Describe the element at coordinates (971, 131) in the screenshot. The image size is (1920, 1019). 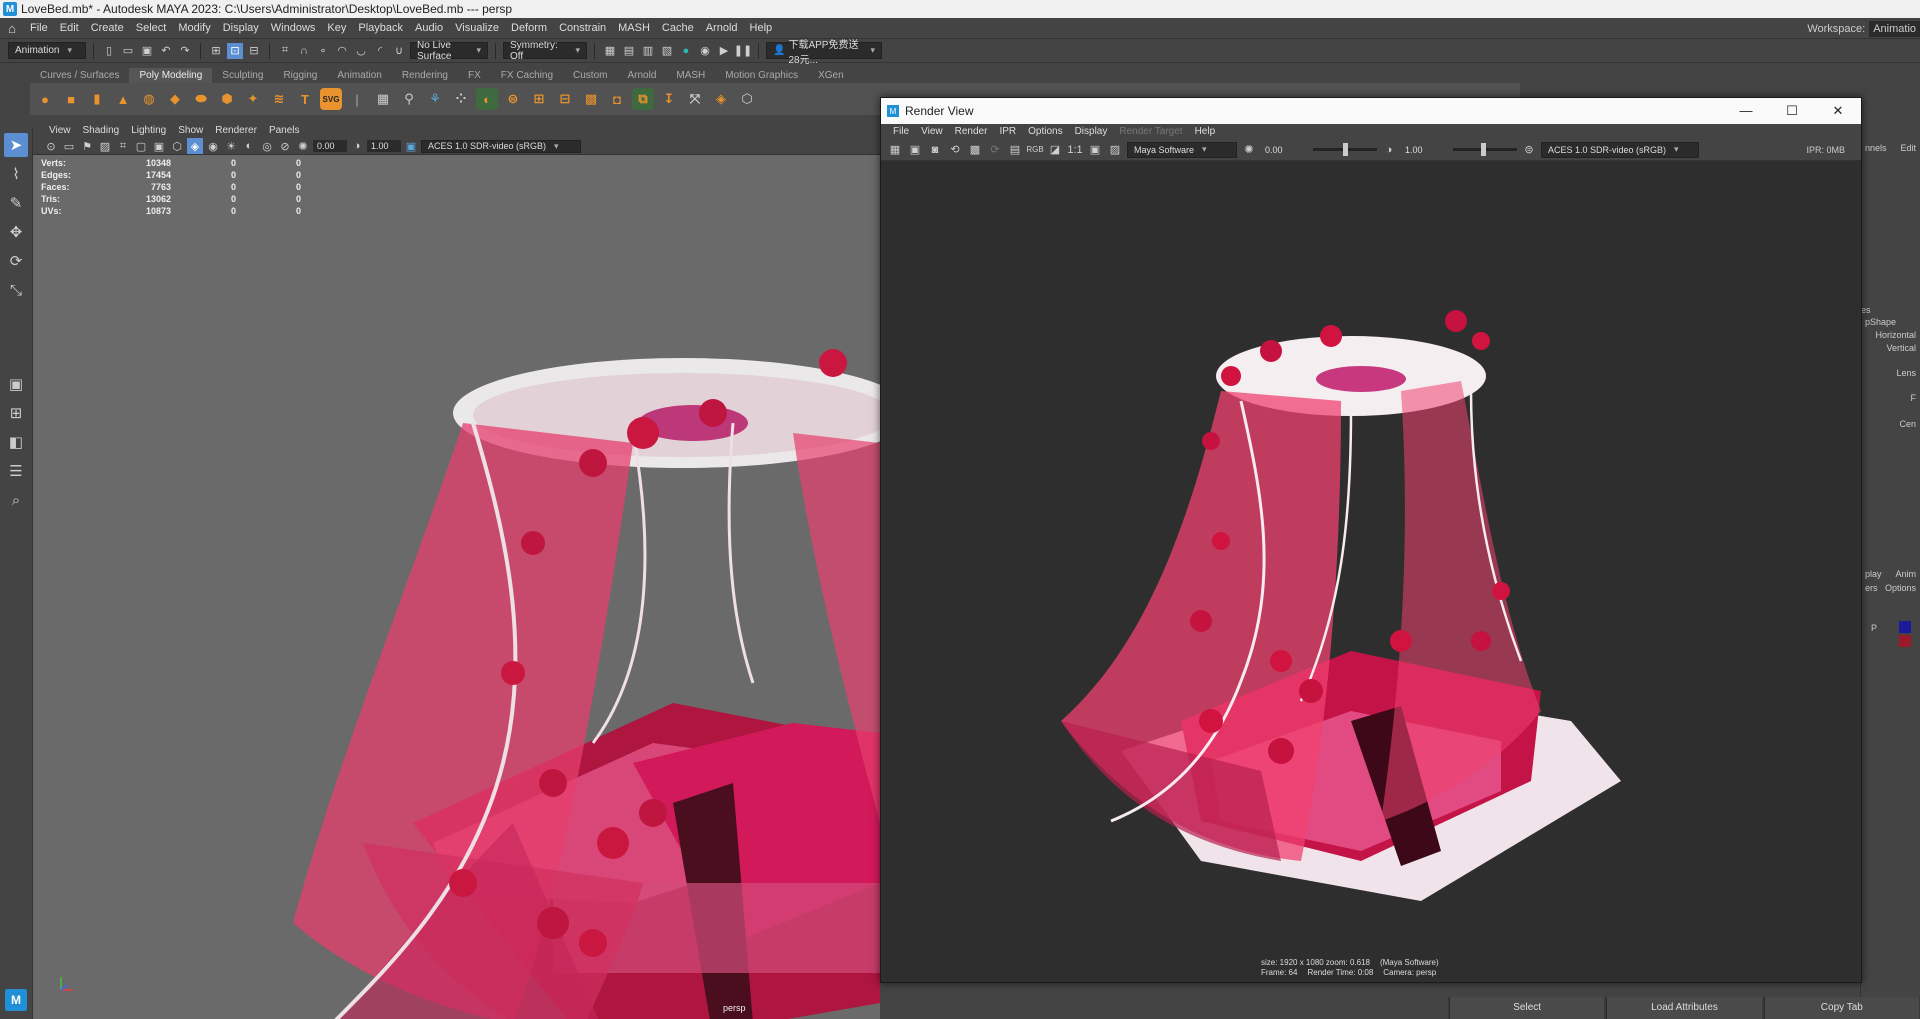
I see `rv-menu-render: Render` at that location.